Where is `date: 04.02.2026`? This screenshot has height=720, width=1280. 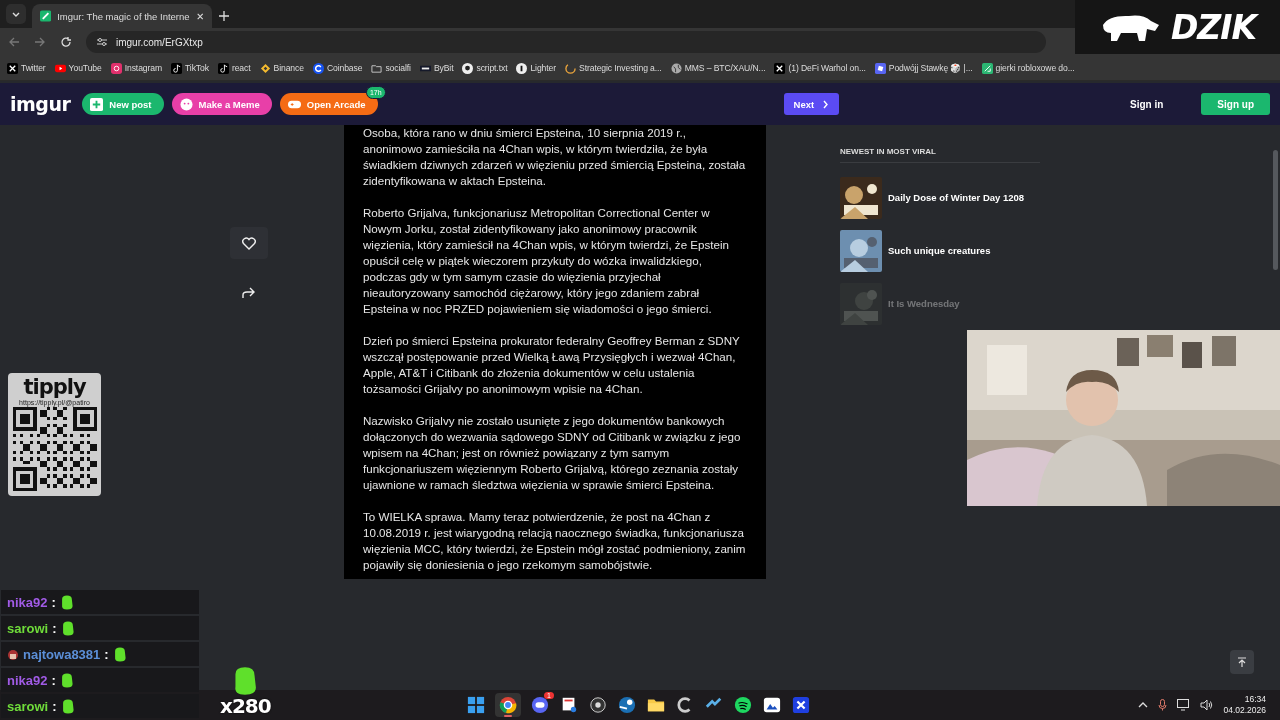
date: 04.02.2026 is located at coordinates (1244, 710).